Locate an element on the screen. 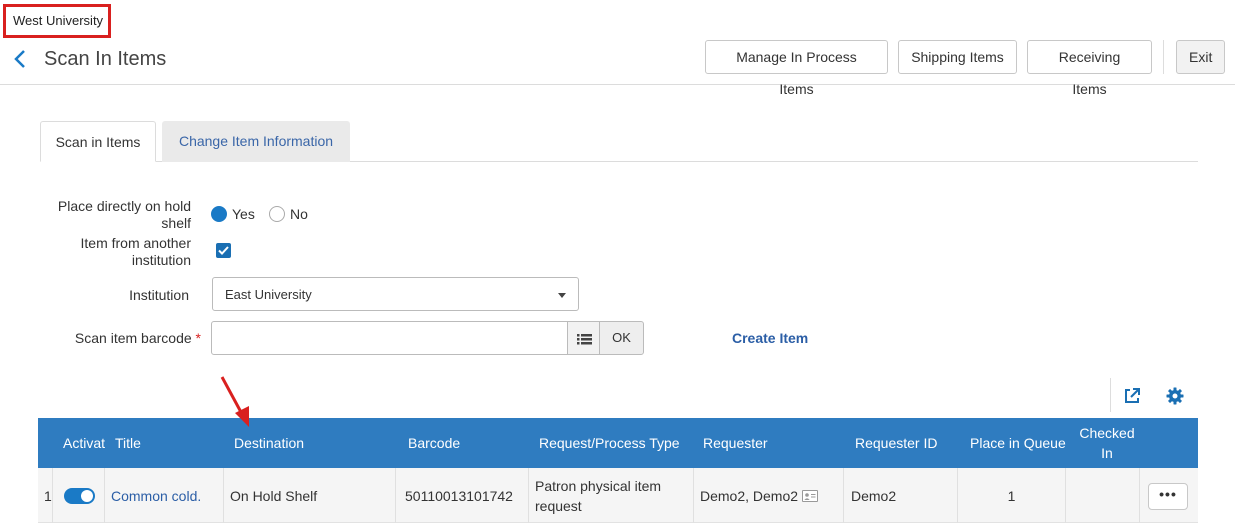 The height and width of the screenshot is (523, 1235). request-type-line1: Patron physical item is located at coordinates (598, 486).